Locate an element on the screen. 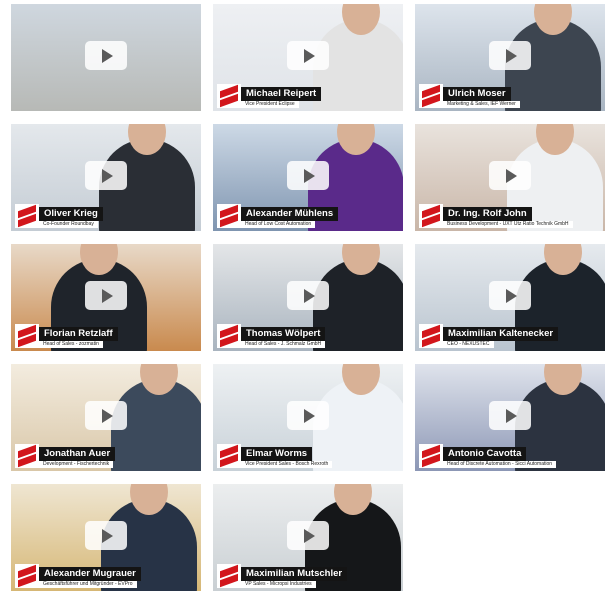 The image size is (614, 591). speaker-role: CEO - NEXUSTEC is located at coordinates (468, 344).